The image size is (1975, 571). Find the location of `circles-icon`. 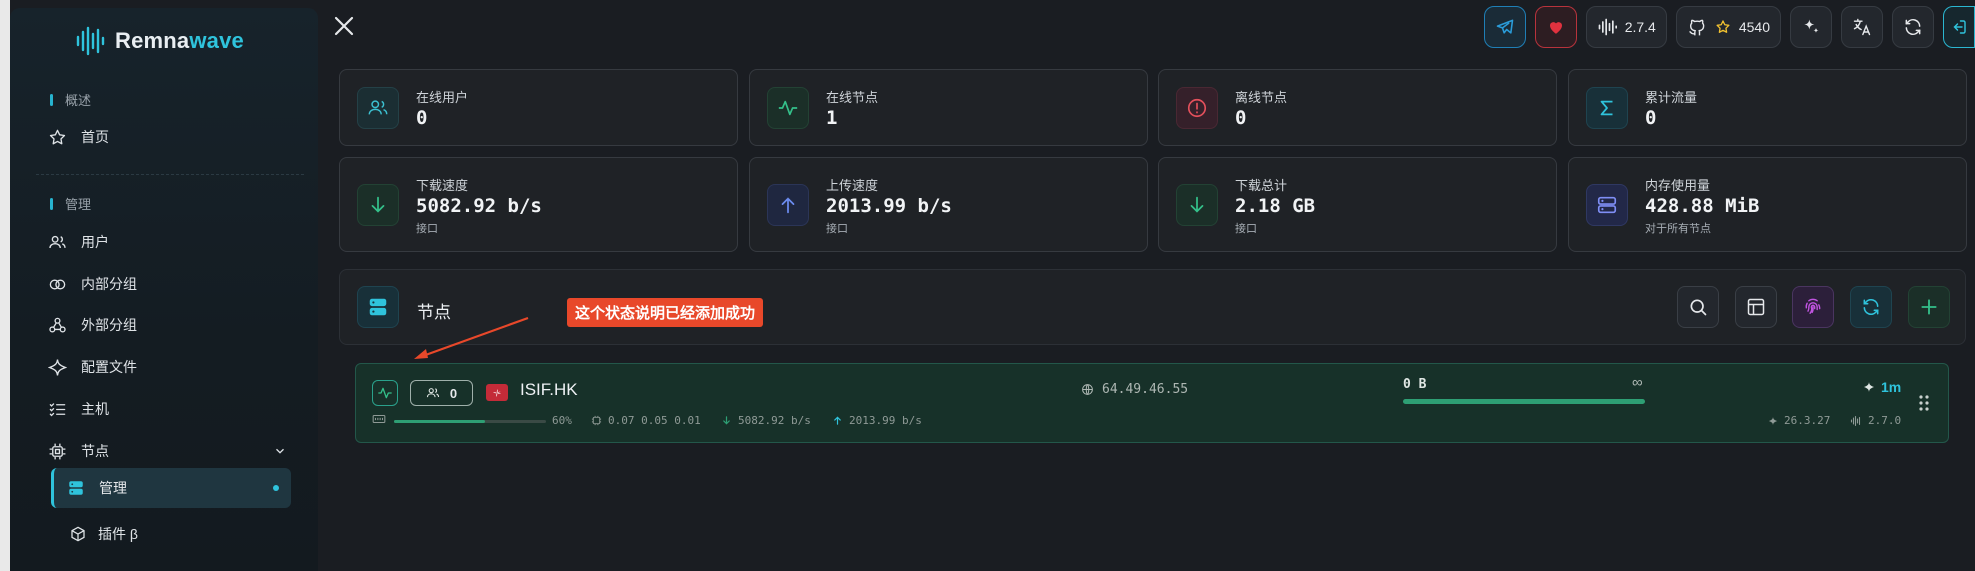

circles-icon is located at coordinates (57, 284).